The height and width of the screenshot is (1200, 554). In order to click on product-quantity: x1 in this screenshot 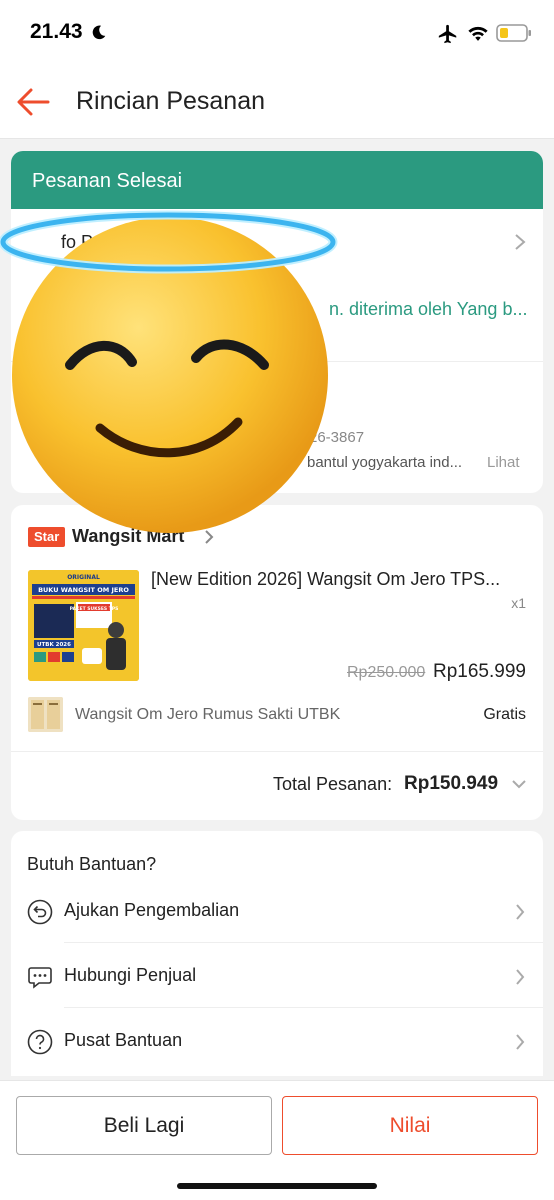, I will do `click(518, 603)`.